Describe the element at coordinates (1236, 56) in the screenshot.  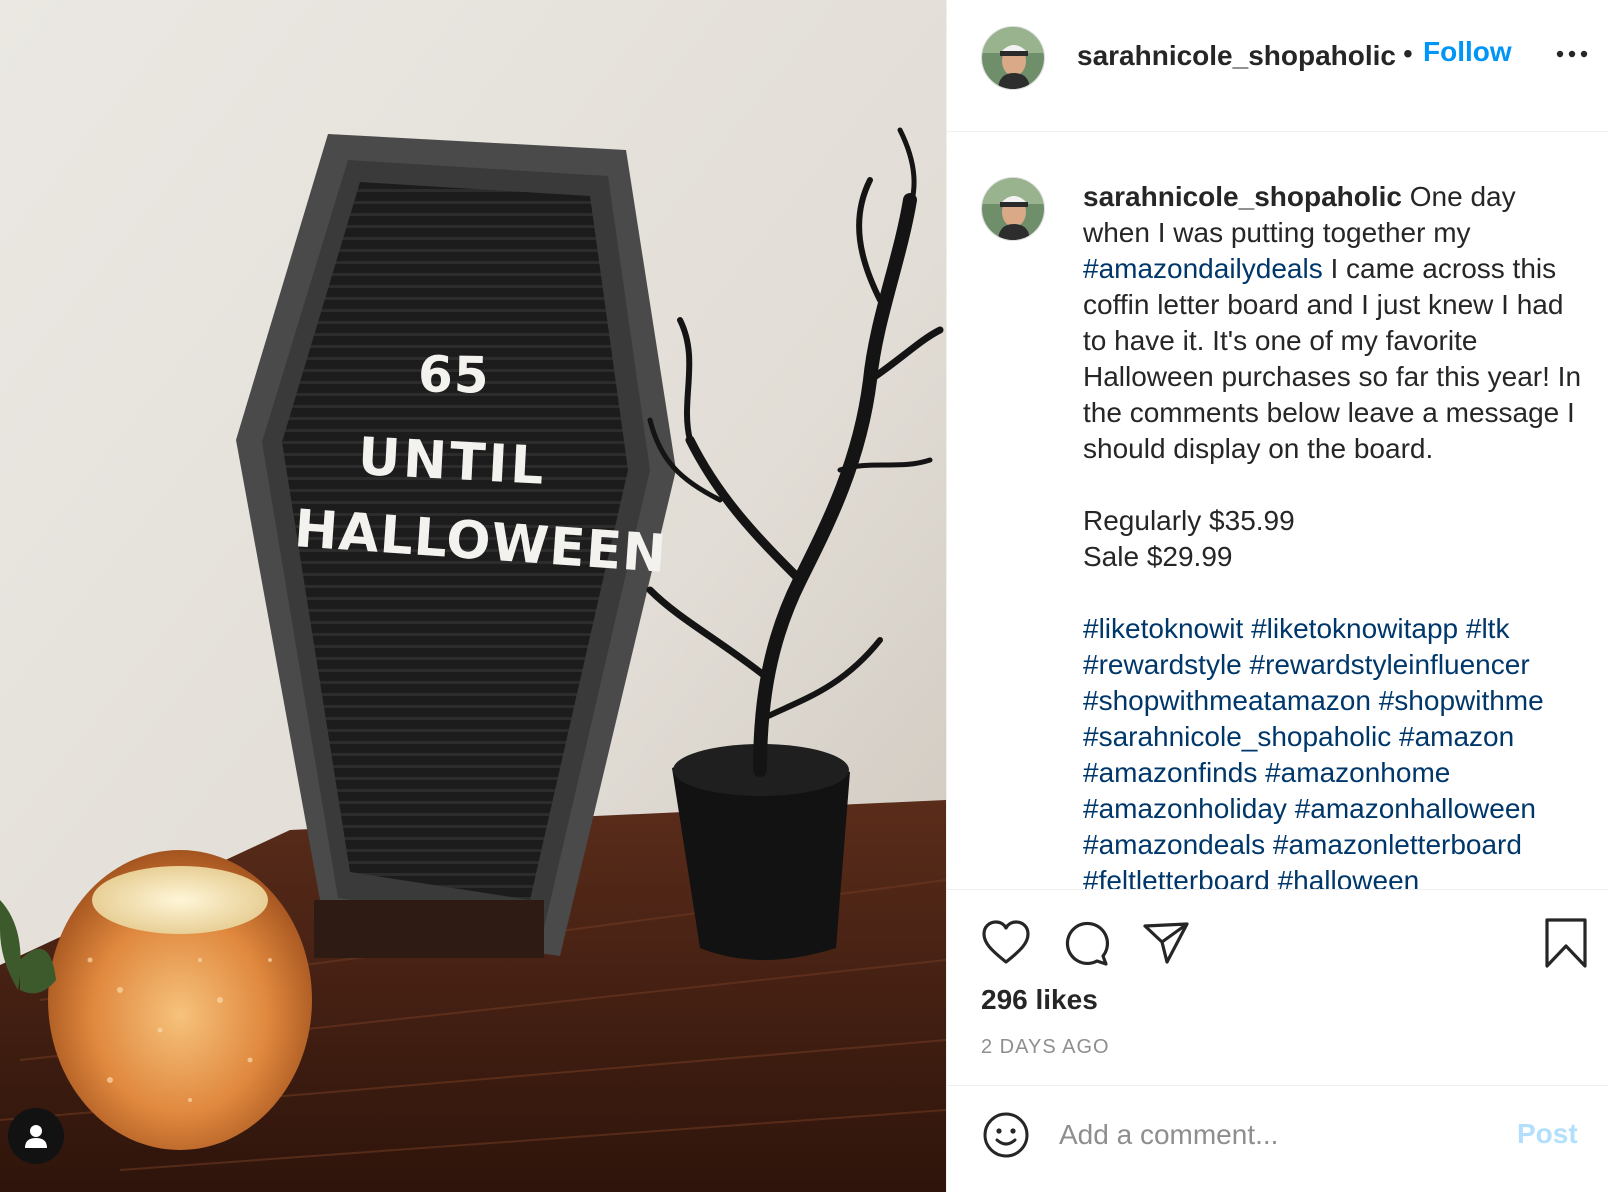
I see `header-username: sarahnicole_shopaholic` at that location.